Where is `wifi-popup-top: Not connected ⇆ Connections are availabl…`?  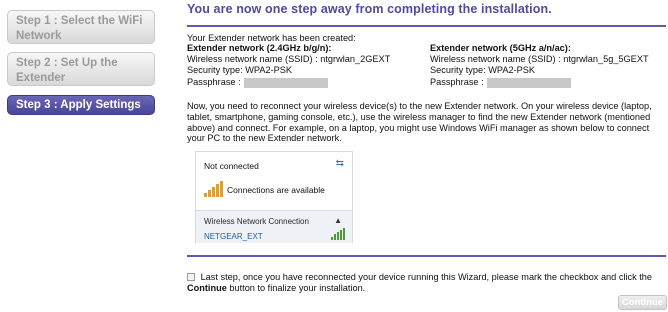 wifi-popup-top: Not connected ⇆ Connections are availabl… is located at coordinates (274, 181).